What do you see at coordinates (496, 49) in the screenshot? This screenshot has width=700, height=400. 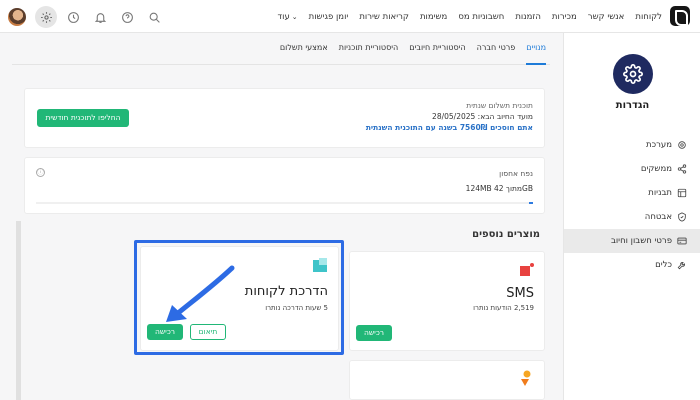 I see `tab-company-details: פרטי חברה` at bounding box center [496, 49].